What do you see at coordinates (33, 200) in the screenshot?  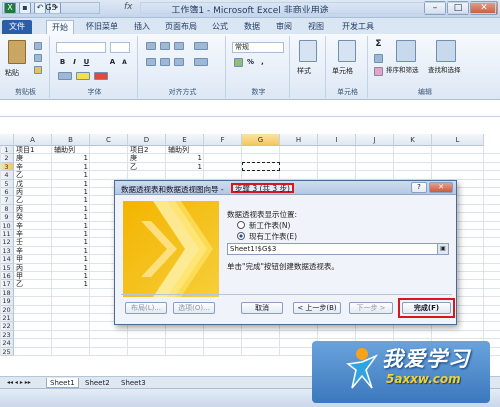 I see `cell-a7: 乙` at bounding box center [33, 200].